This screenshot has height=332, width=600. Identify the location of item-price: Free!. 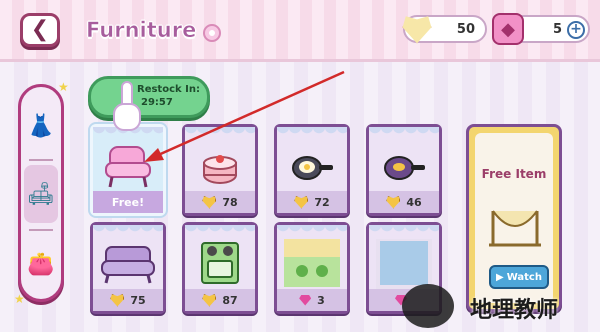
(128, 202).